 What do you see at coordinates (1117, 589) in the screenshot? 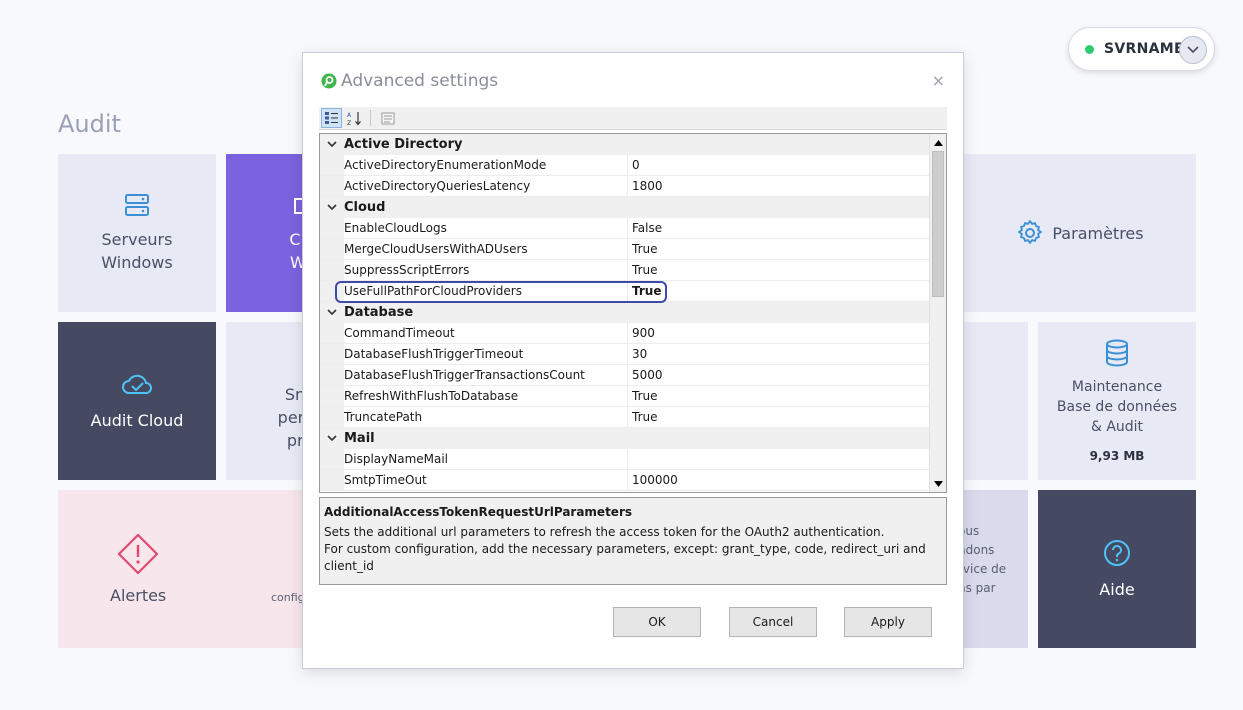
I see `tile-label: Aide` at bounding box center [1117, 589].